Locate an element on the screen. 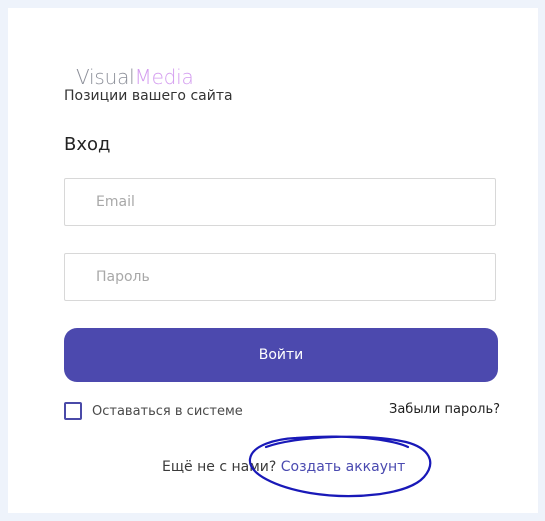 This screenshot has width=545, height=521. remember-me: Оставаться в системе is located at coordinates (153, 411).